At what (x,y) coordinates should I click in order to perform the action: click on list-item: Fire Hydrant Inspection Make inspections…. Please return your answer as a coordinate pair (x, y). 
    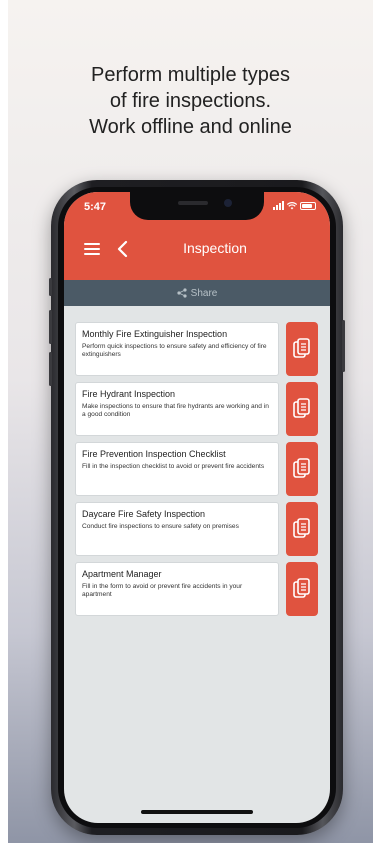
    Looking at the image, I should click on (198, 409).